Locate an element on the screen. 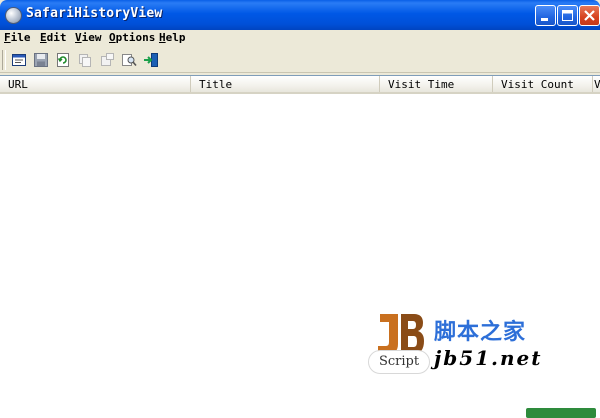 This screenshot has width=600, height=418. copy-url-icon is located at coordinates (107, 59).